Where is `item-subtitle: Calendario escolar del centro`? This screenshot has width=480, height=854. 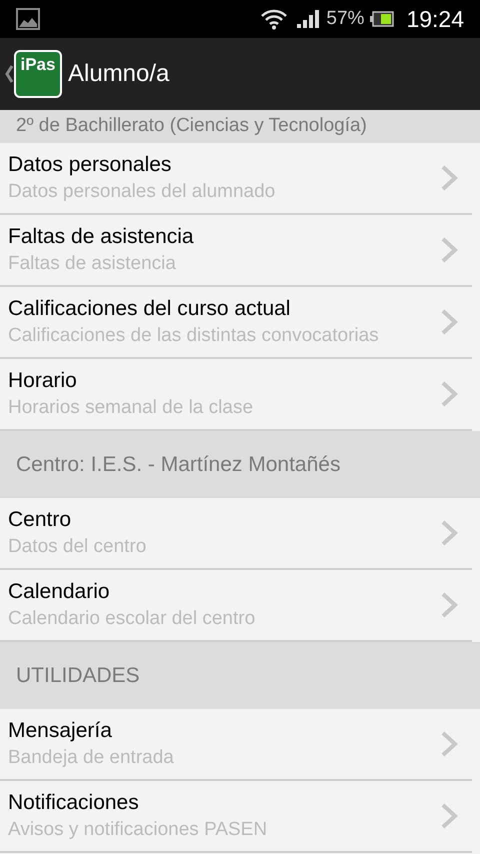 item-subtitle: Calendario escolar del centro is located at coordinates (132, 619).